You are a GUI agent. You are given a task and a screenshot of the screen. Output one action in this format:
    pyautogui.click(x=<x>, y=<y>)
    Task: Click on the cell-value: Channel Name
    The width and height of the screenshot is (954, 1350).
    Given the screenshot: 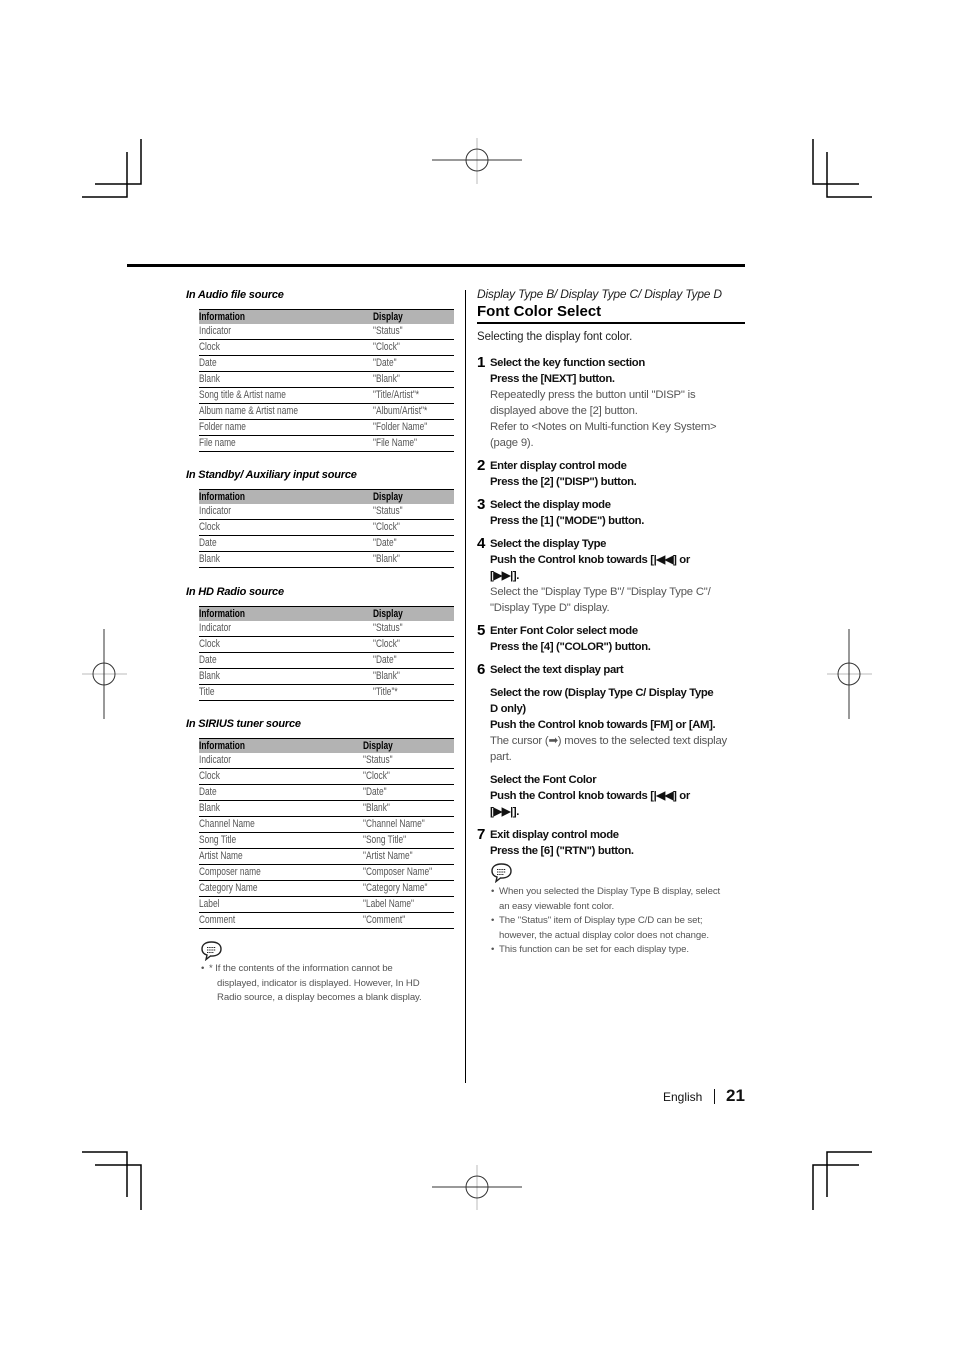 What is the action you would take?
    pyautogui.click(x=227, y=824)
    